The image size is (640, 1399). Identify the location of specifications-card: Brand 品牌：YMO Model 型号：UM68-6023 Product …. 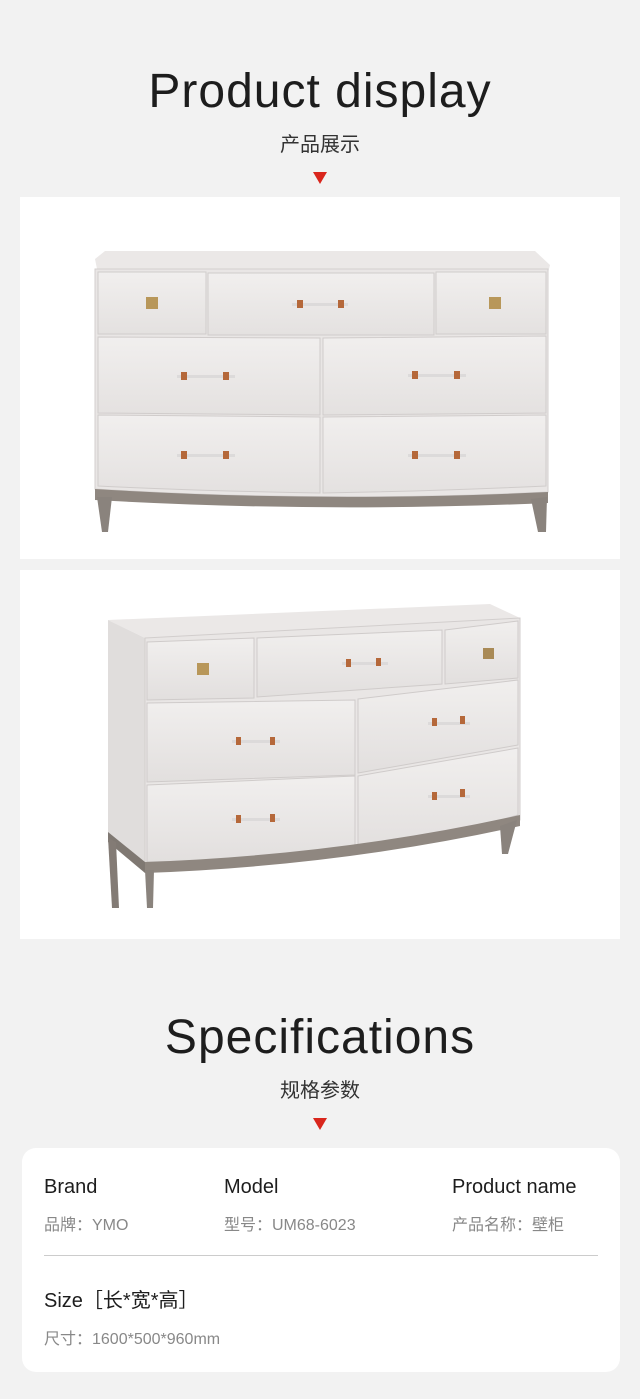
(321, 1260).